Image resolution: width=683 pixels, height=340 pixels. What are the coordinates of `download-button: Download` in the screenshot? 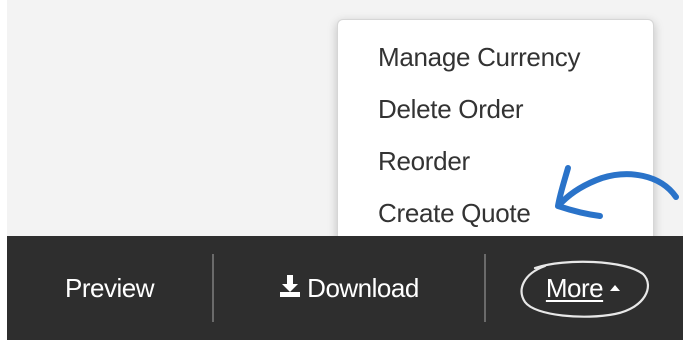 It's located at (349, 288).